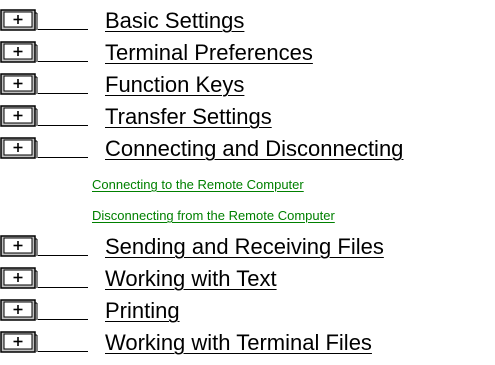 The image size is (495, 365). I want to click on topic-printing: Printing, so click(105, 308).